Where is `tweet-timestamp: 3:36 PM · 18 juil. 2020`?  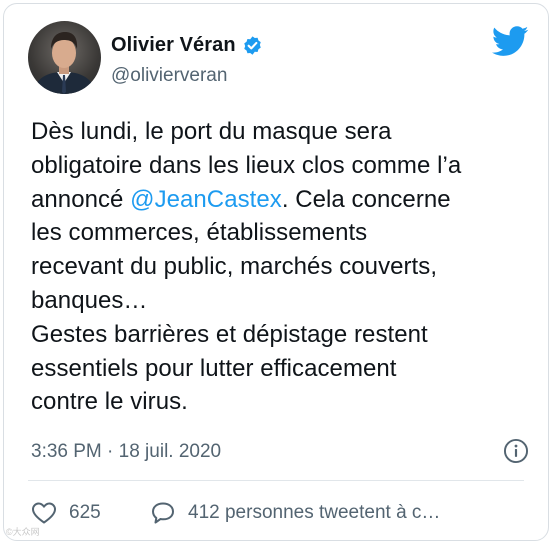 tweet-timestamp: 3:36 PM · 18 juil. 2020 is located at coordinates (126, 452).